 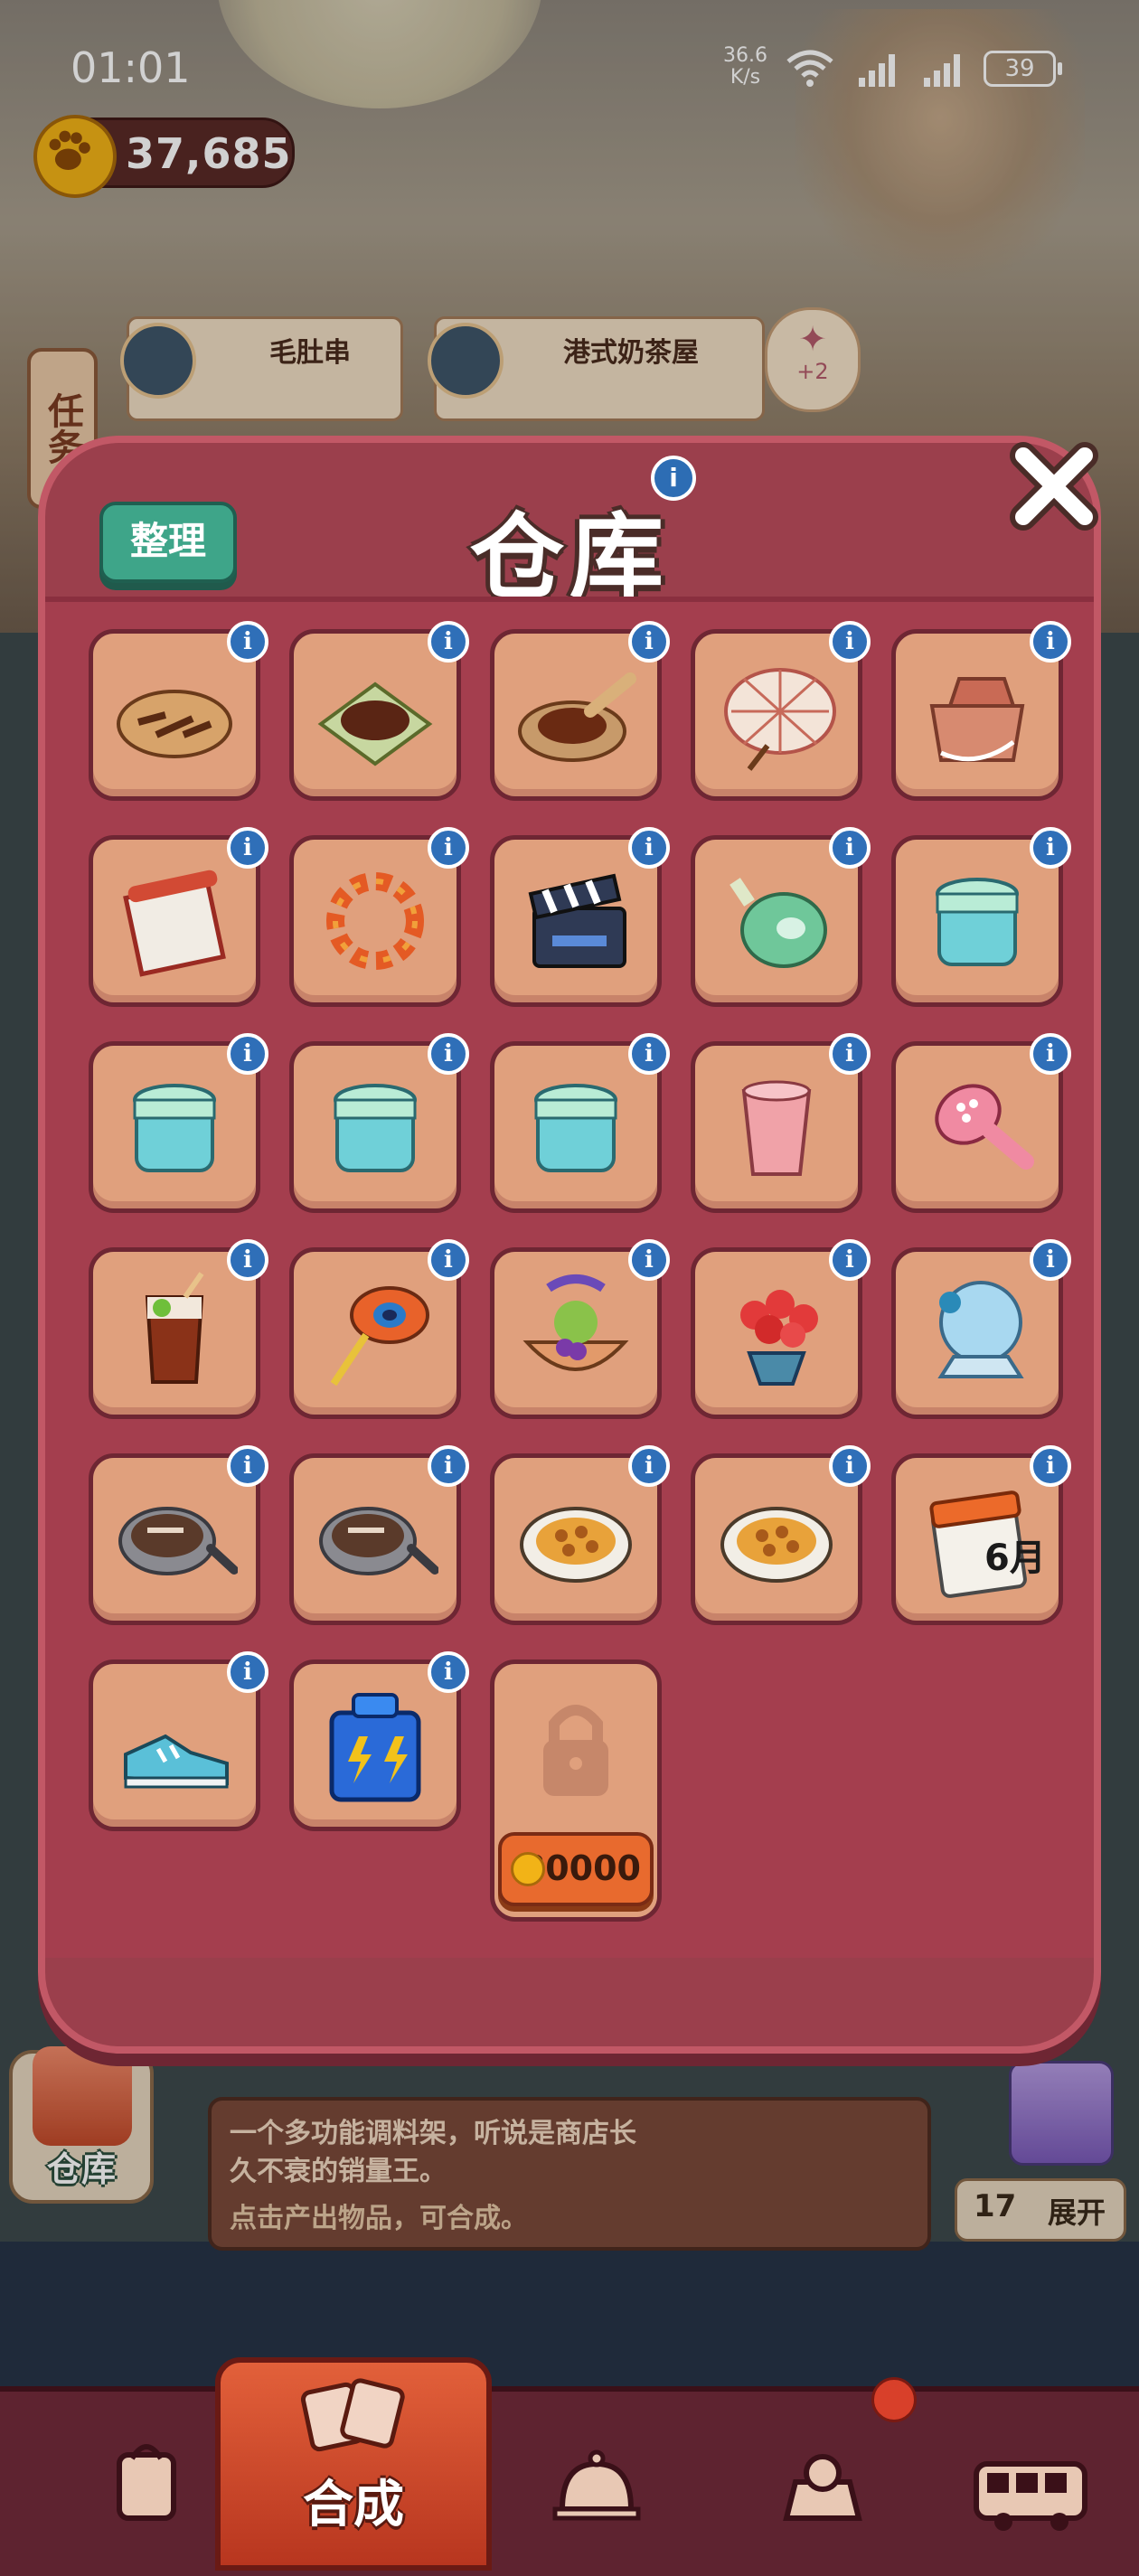 What do you see at coordinates (1012, 1558) in the screenshot?
I see `calendar-text: 6月` at bounding box center [1012, 1558].